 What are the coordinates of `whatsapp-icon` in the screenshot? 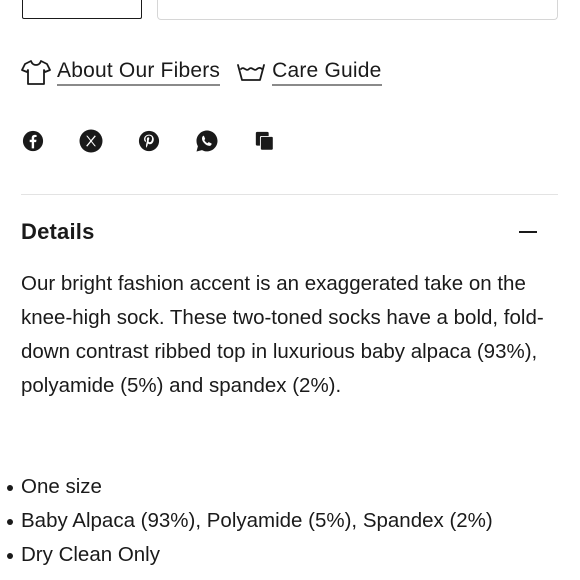 It's located at (207, 141).